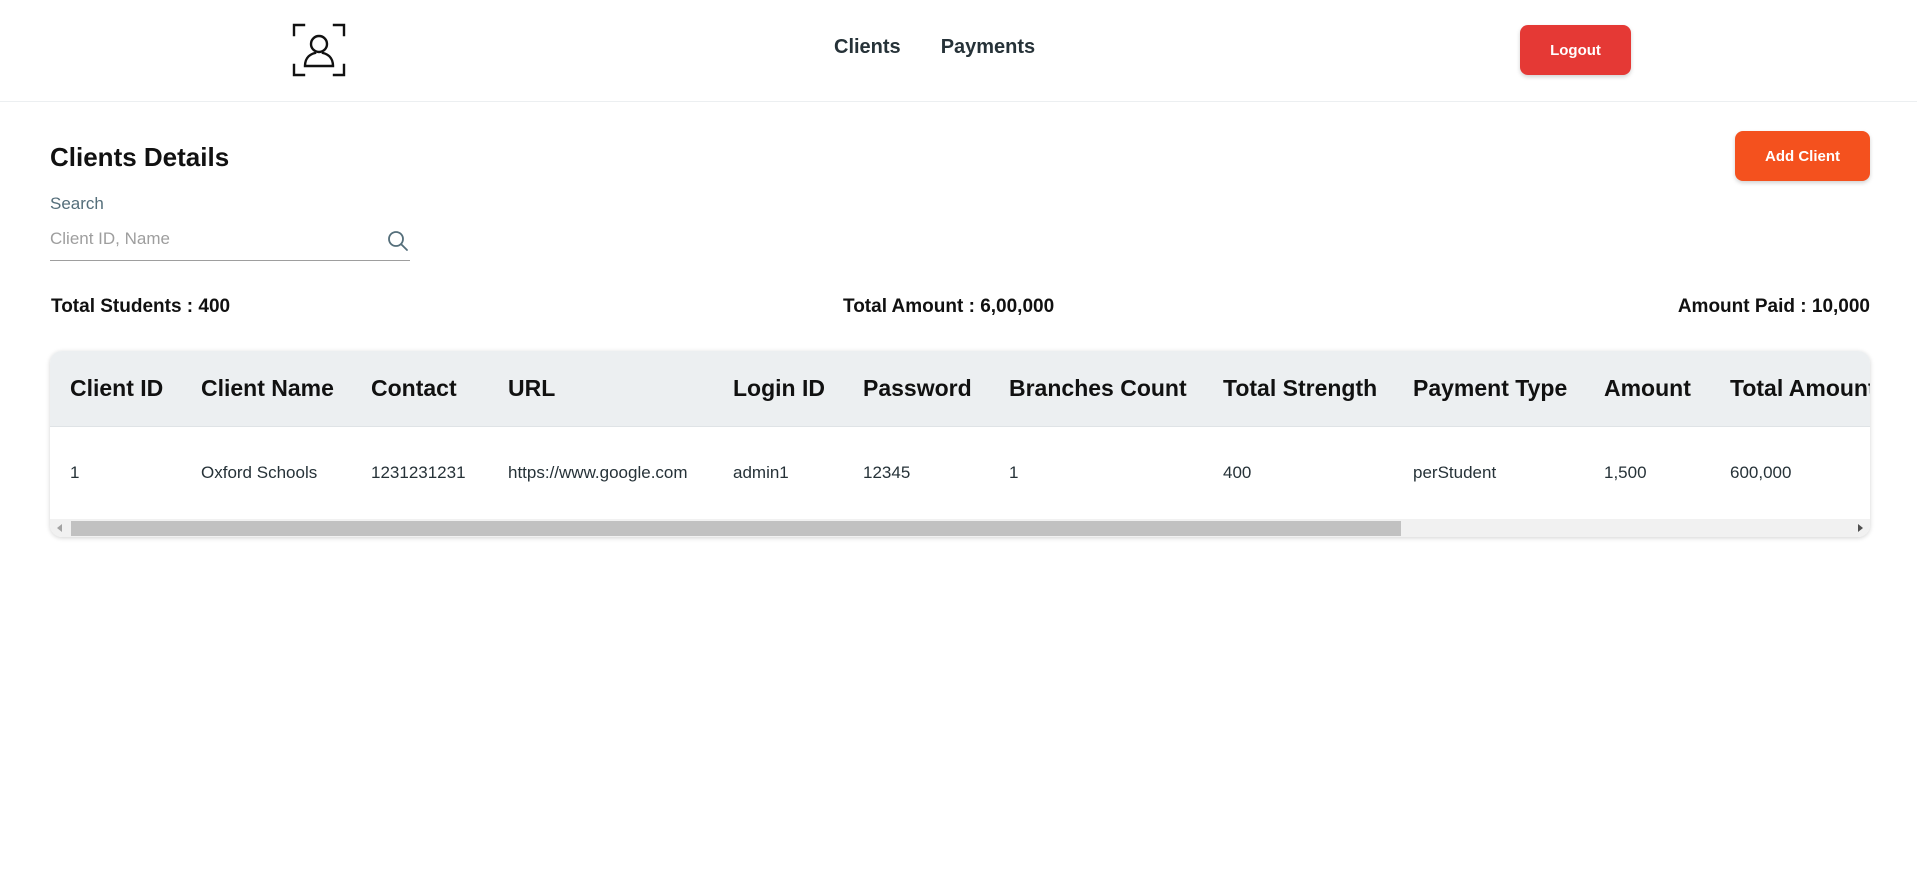 This screenshot has height=882, width=1917. I want to click on total-students: Total Students : 400, so click(141, 306).